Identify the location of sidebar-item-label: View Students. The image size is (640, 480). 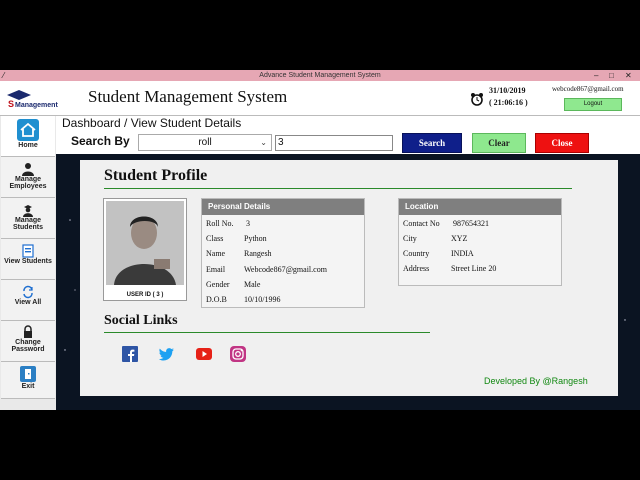
(28, 261).